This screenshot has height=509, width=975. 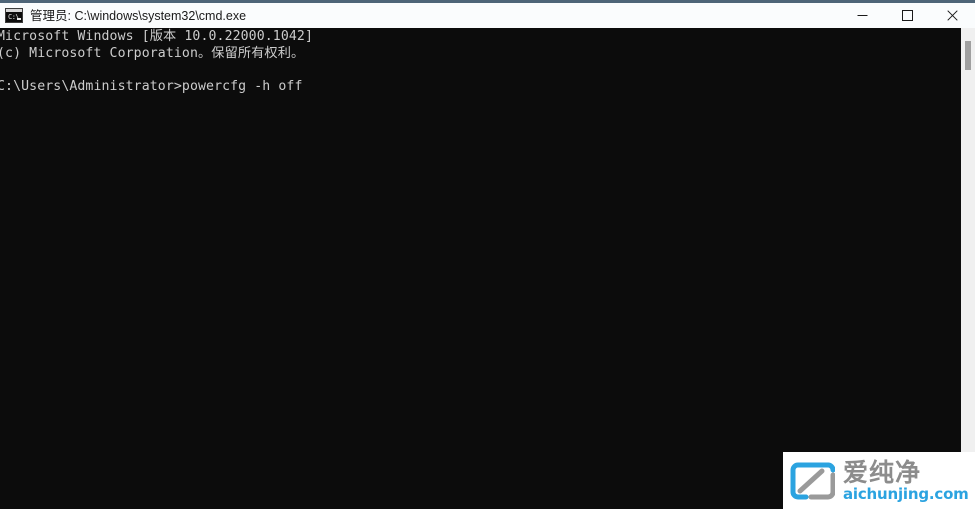 What do you see at coordinates (968, 55) in the screenshot?
I see `scrollbar-thumb` at bounding box center [968, 55].